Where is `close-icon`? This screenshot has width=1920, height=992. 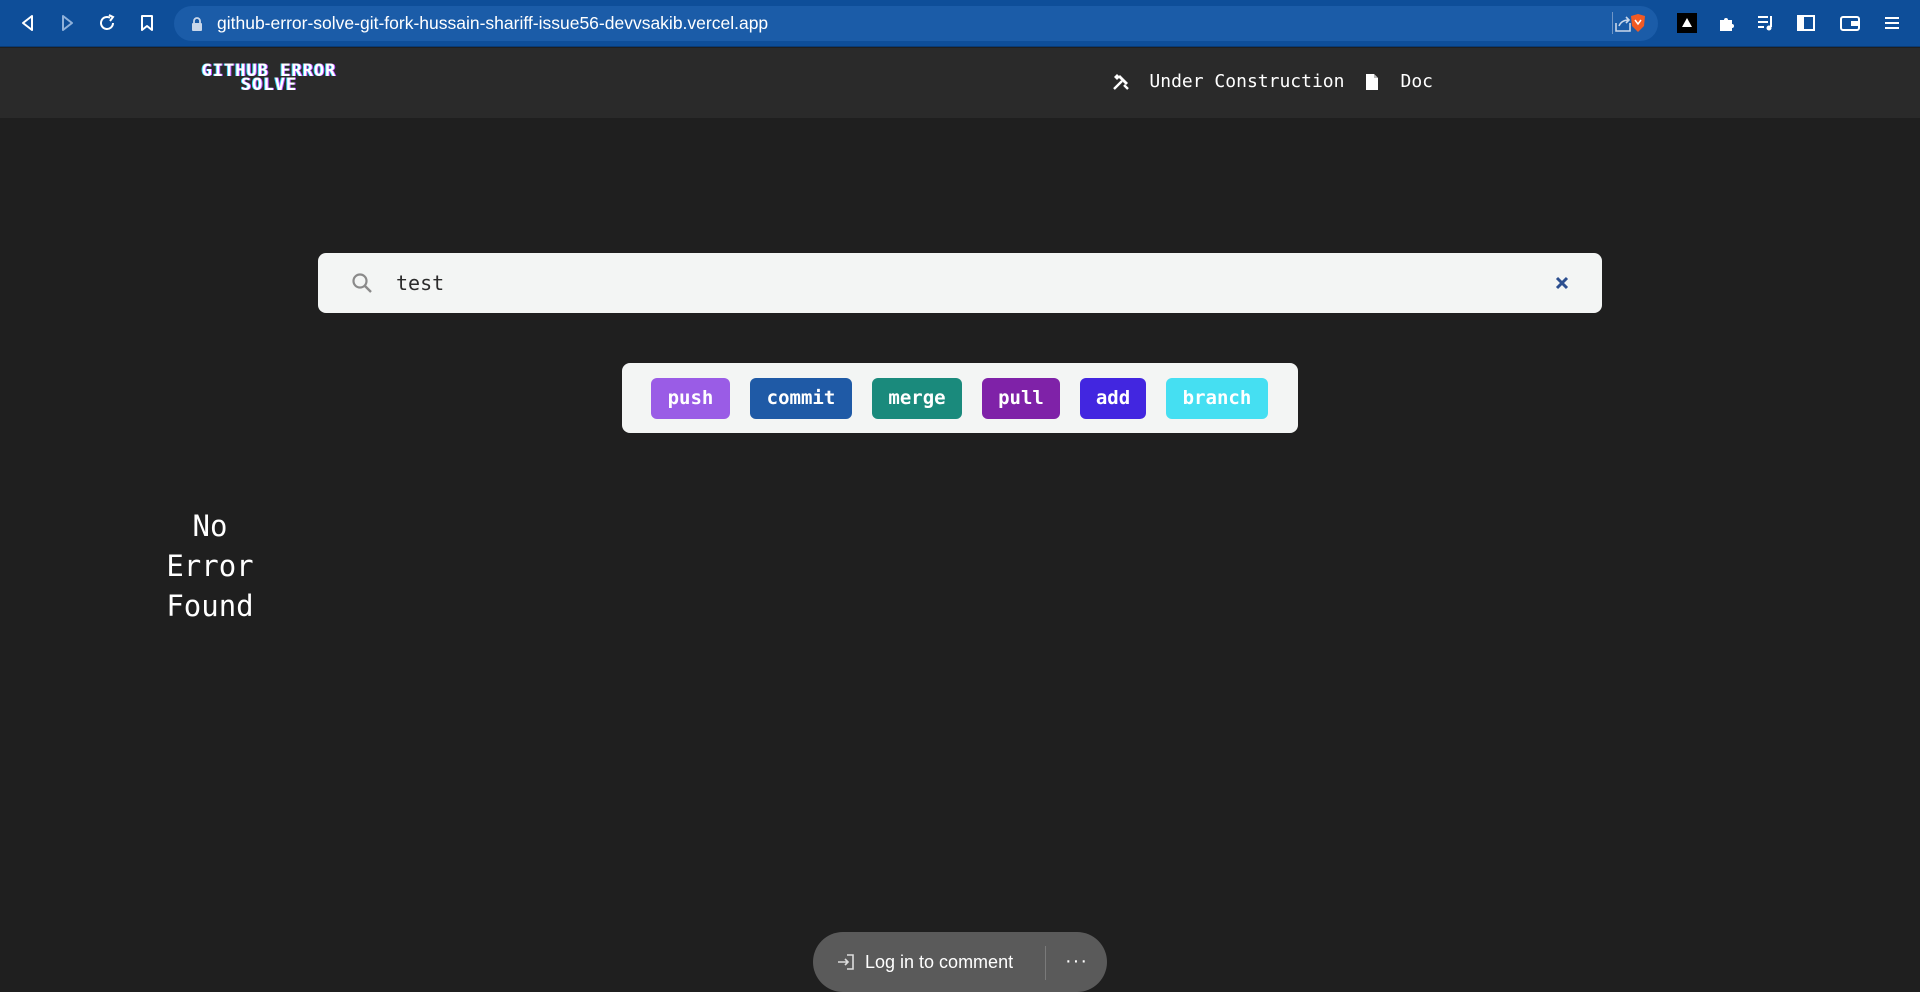 close-icon is located at coordinates (1562, 283).